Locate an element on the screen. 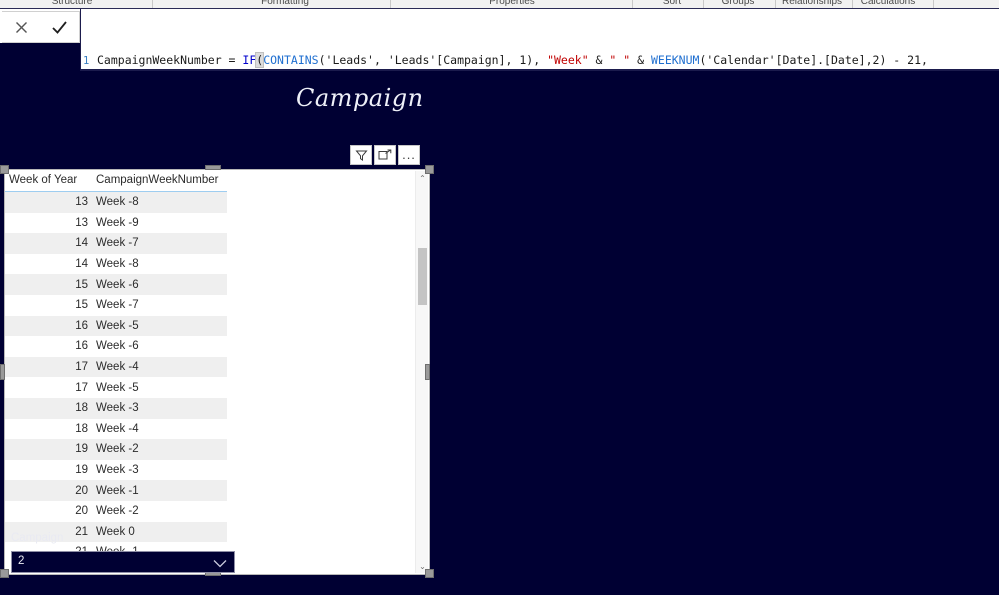  table-row: 20 Week -1 is located at coordinates (116, 490).